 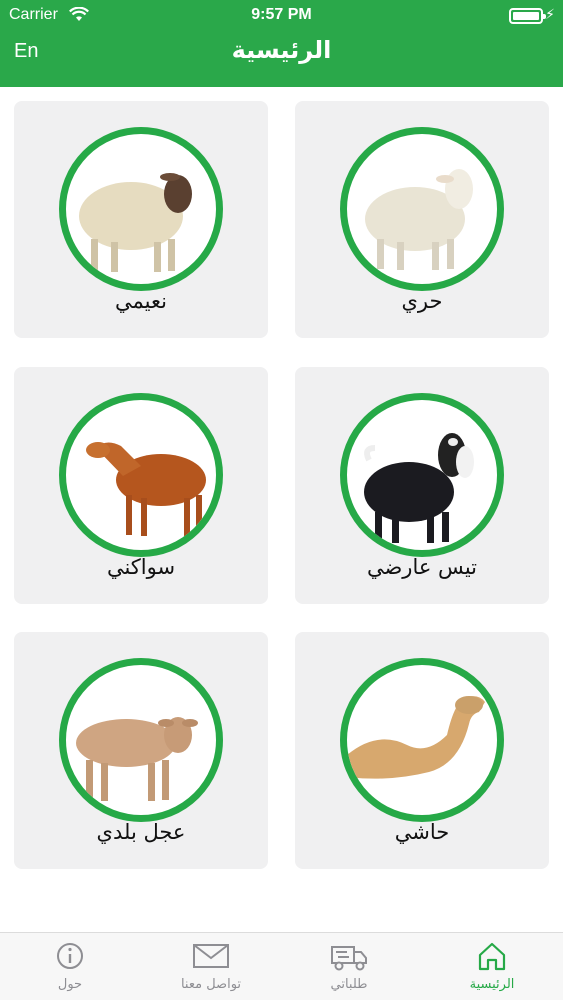 I want to click on app-header: Carrier 9:57 PM ⚡ En الرئيسية, so click(x=281, y=43).